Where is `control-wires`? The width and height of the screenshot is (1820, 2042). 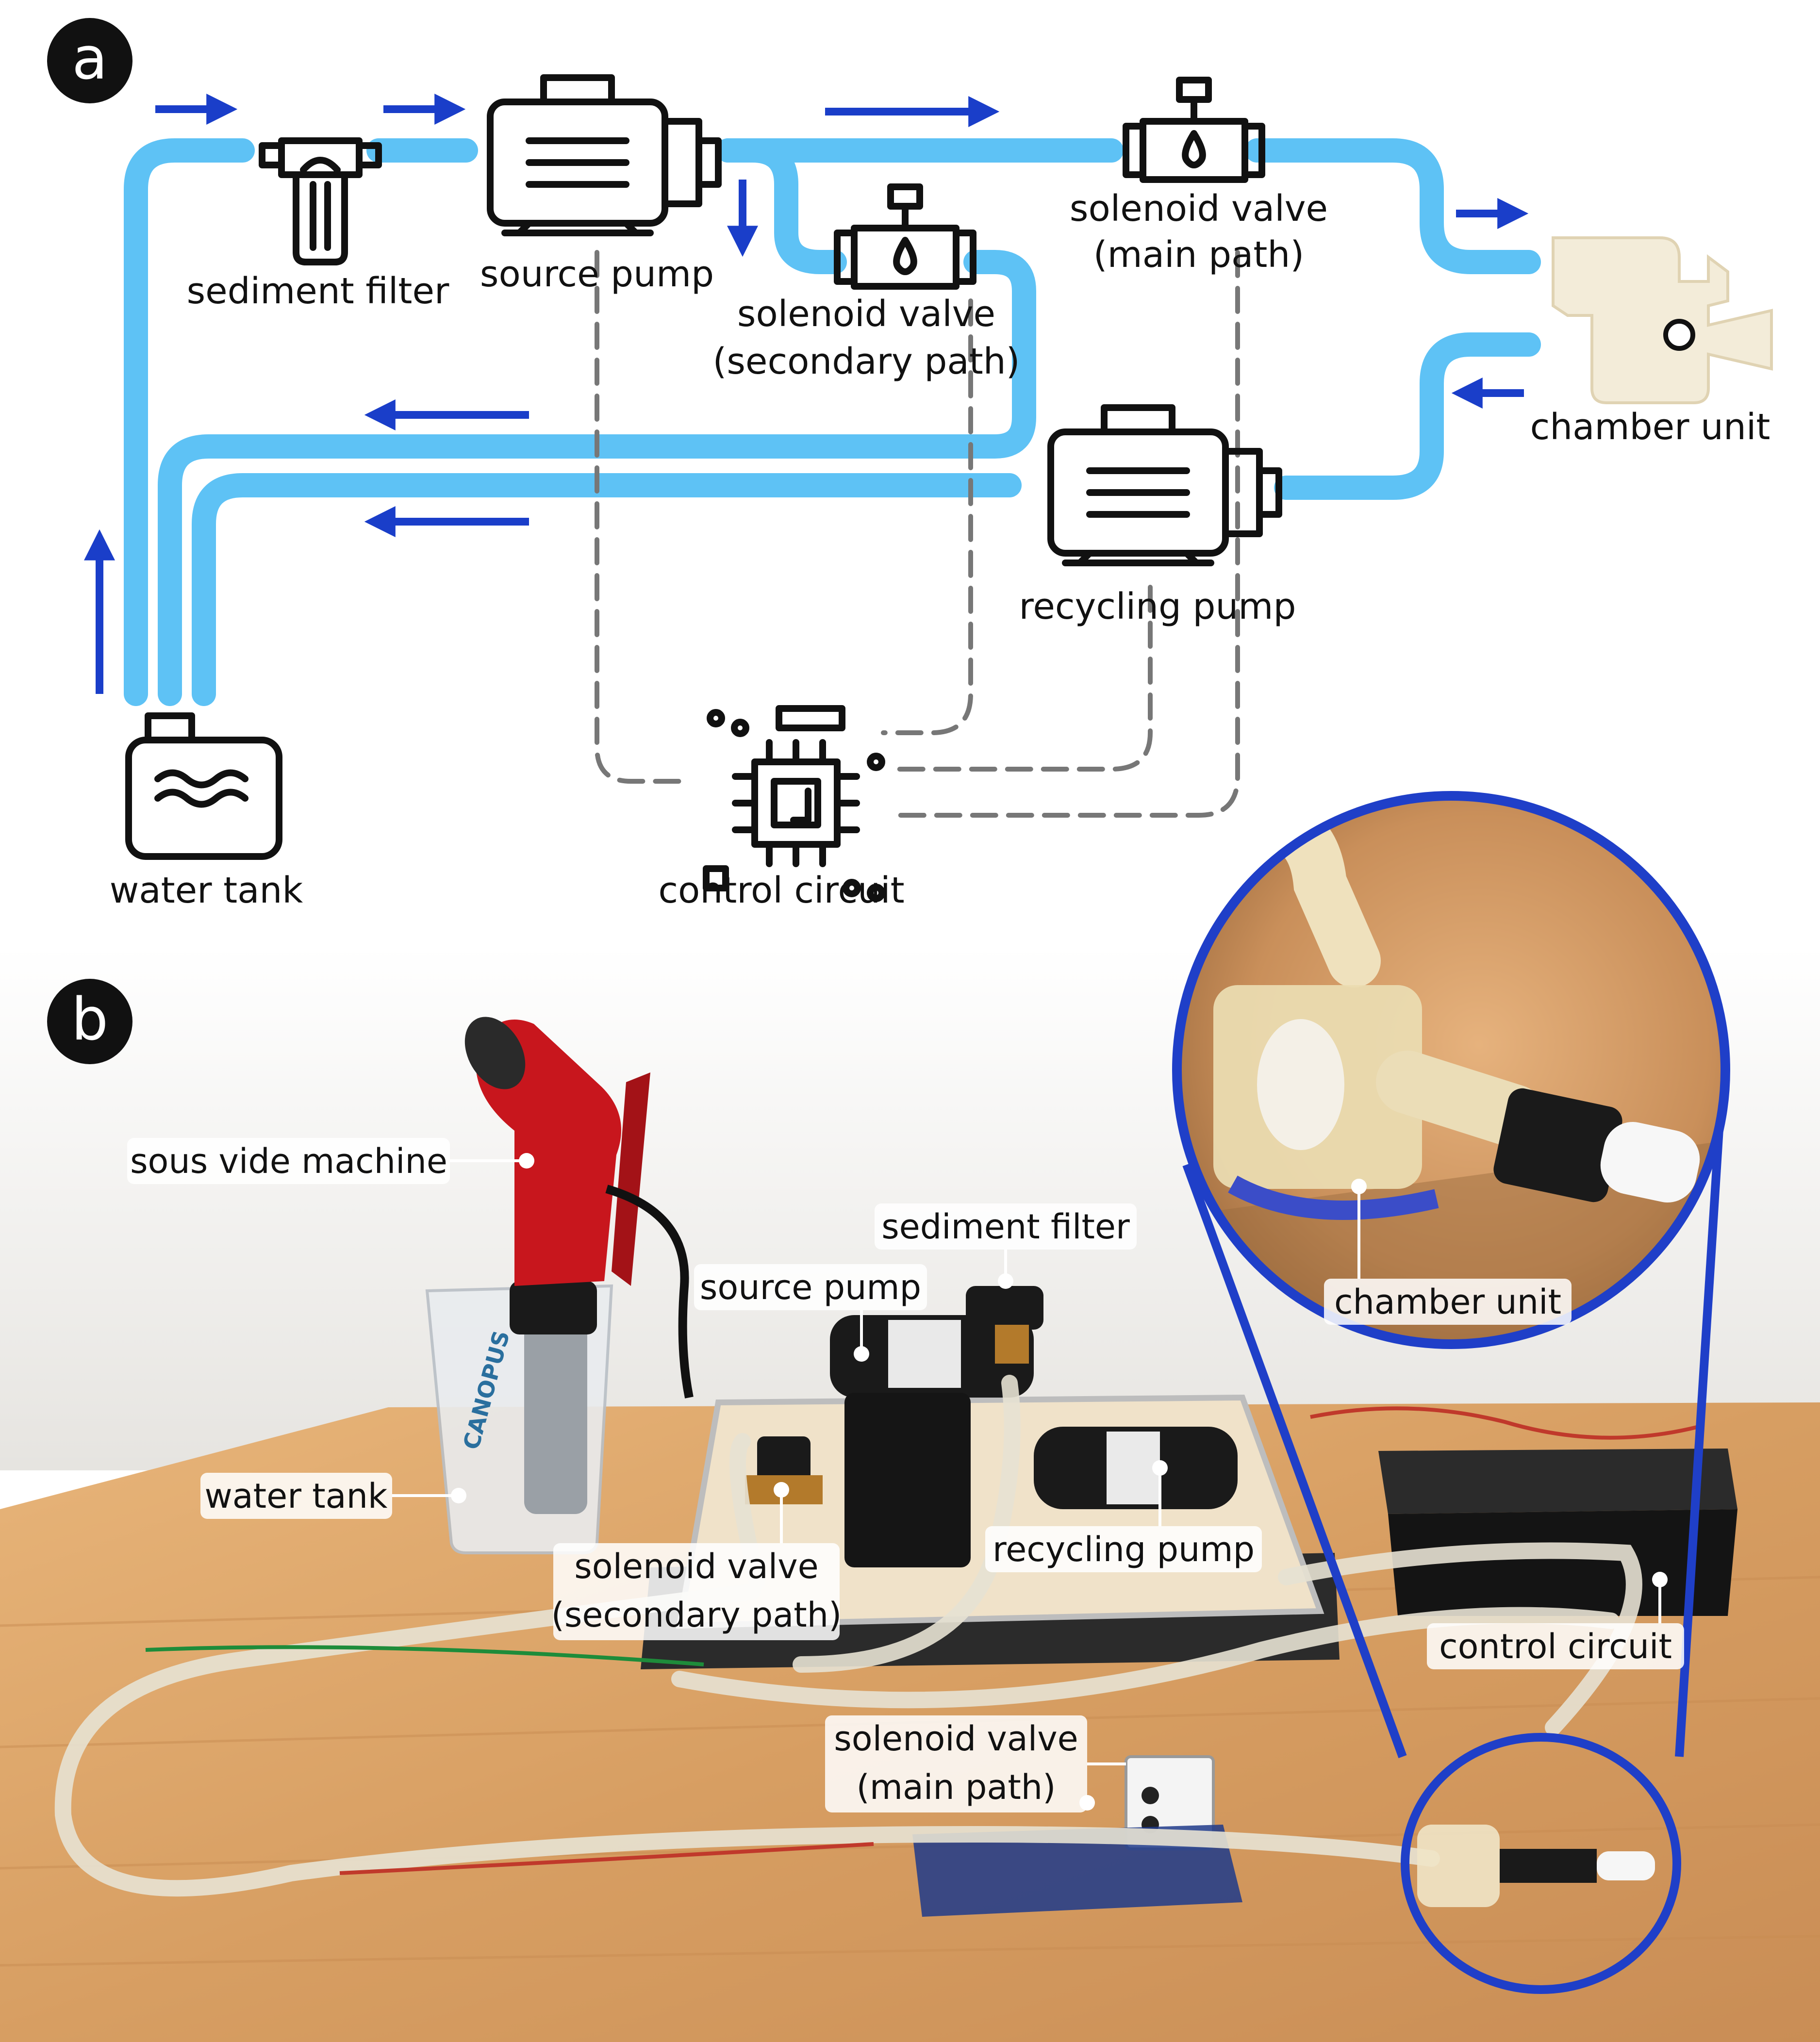
control-wires is located at coordinates (917, 534).